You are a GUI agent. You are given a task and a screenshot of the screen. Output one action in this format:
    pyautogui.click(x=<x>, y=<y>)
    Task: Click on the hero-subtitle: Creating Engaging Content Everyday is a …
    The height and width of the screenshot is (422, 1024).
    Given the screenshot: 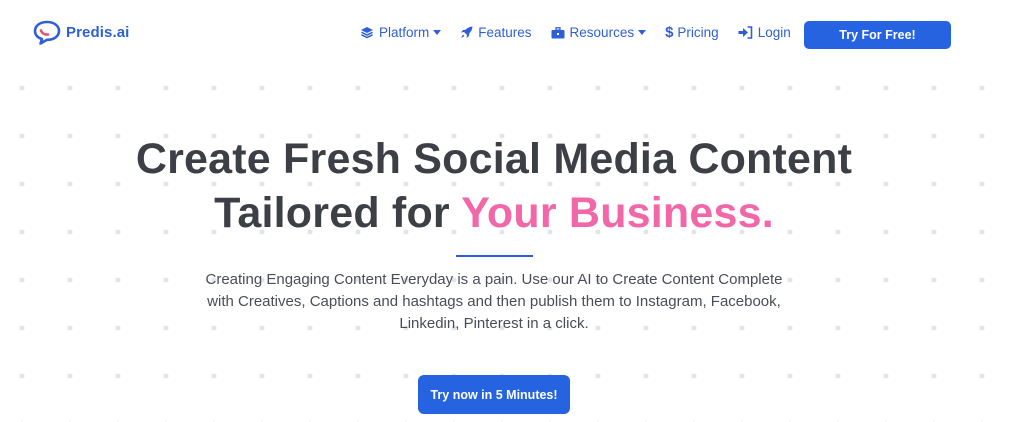 What is the action you would take?
    pyautogui.click(x=494, y=301)
    